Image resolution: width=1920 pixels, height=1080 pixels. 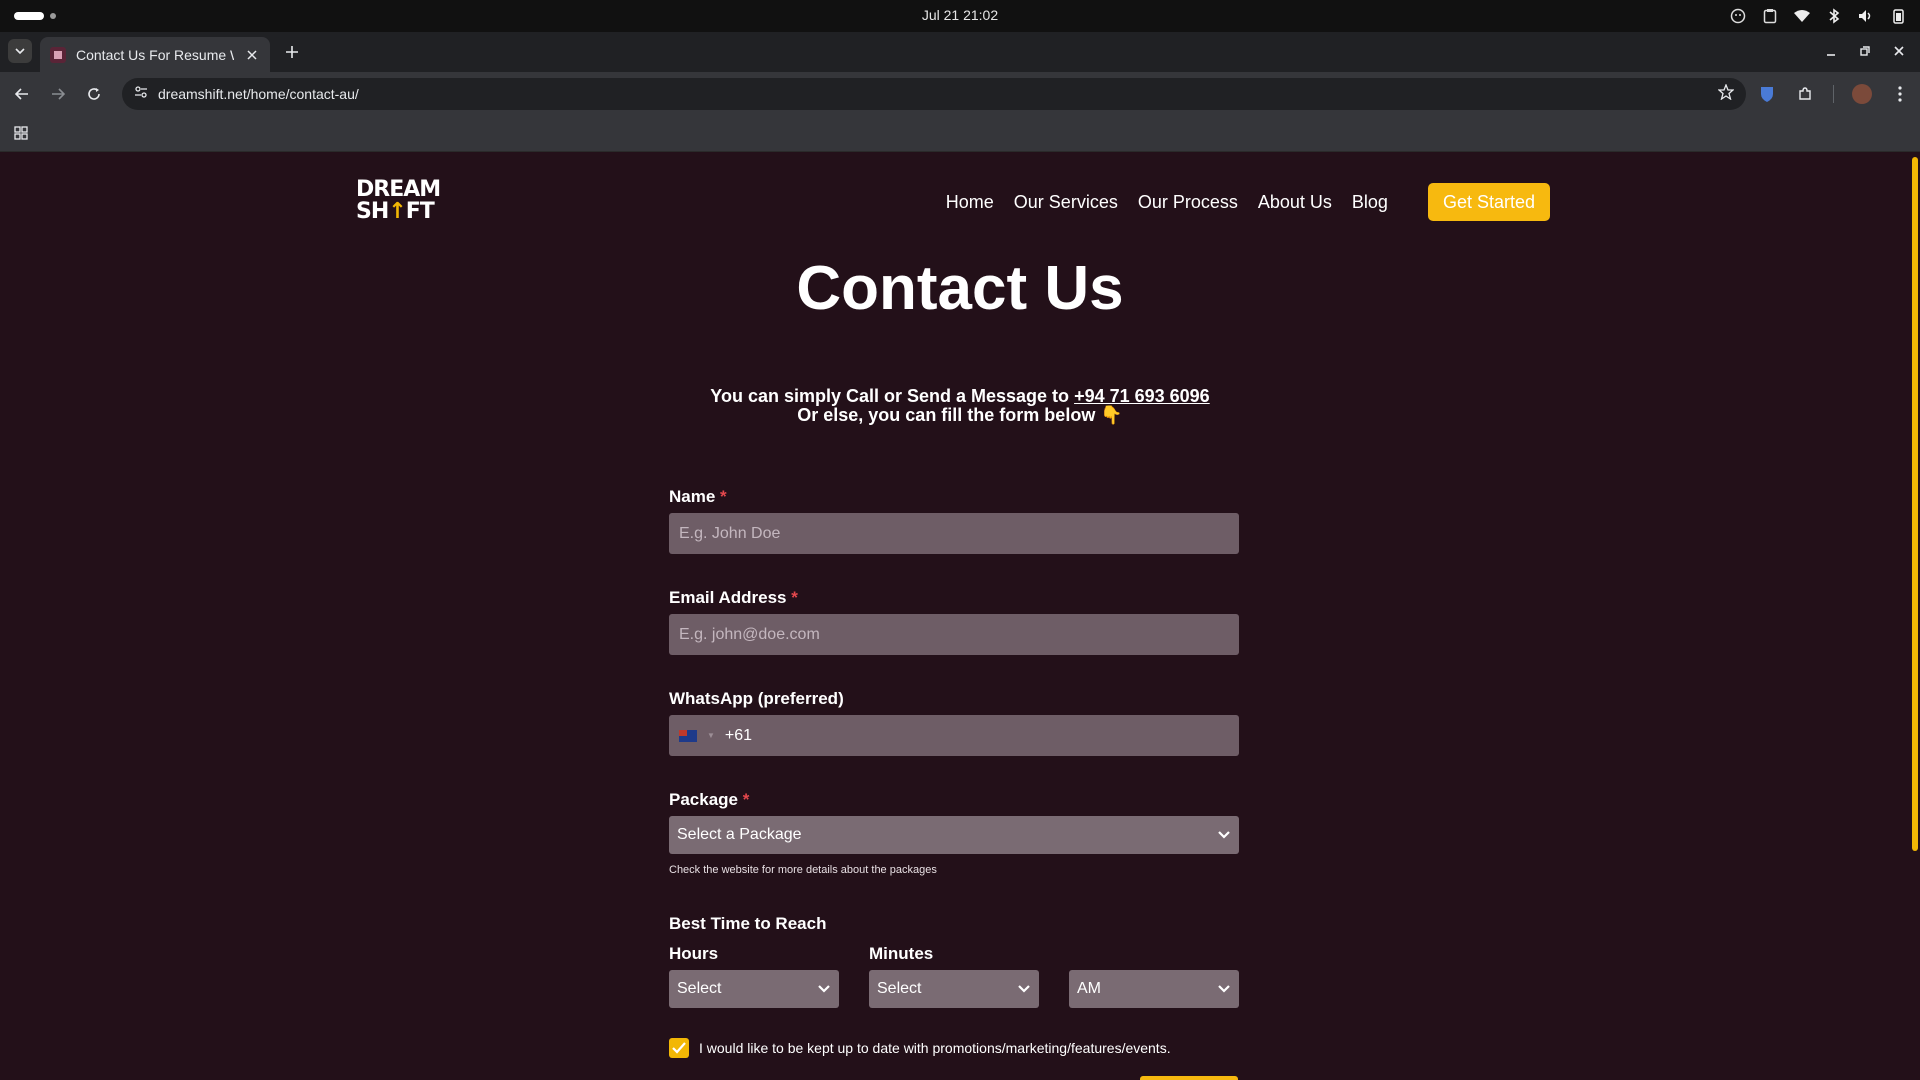 I want to click on logo-arrow-icon: ↑, so click(x=397, y=211).